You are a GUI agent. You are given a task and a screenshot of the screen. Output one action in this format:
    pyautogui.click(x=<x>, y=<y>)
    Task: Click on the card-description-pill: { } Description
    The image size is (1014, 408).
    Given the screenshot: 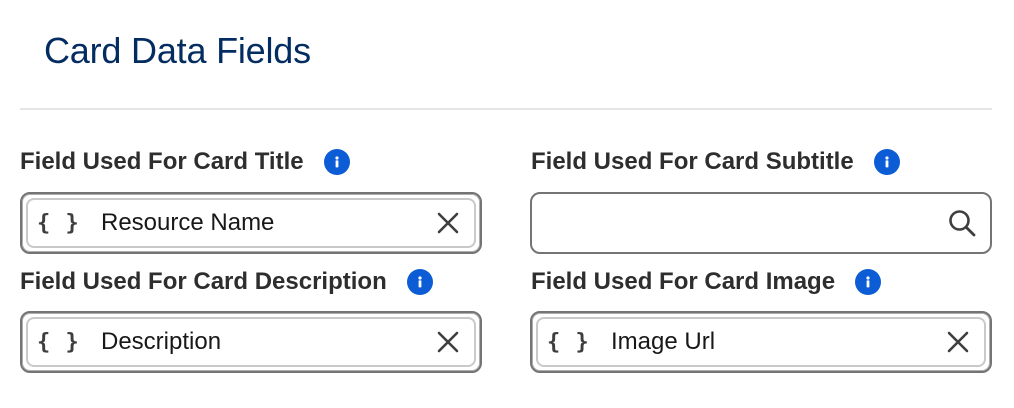 What is the action you would take?
    pyautogui.click(x=251, y=342)
    